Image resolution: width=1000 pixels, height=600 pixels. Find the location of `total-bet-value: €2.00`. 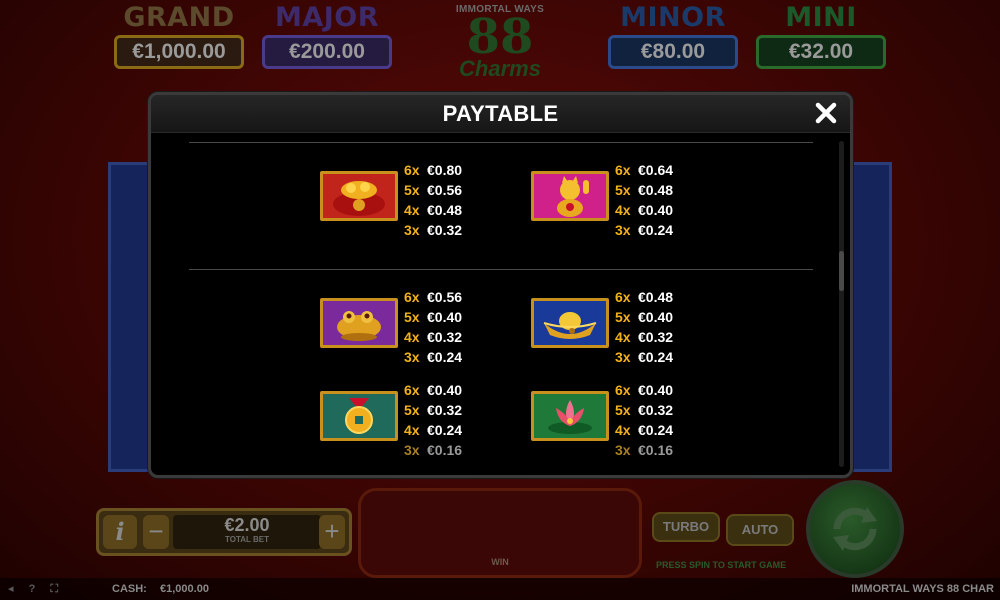

total-bet-value: €2.00 is located at coordinates (247, 525).